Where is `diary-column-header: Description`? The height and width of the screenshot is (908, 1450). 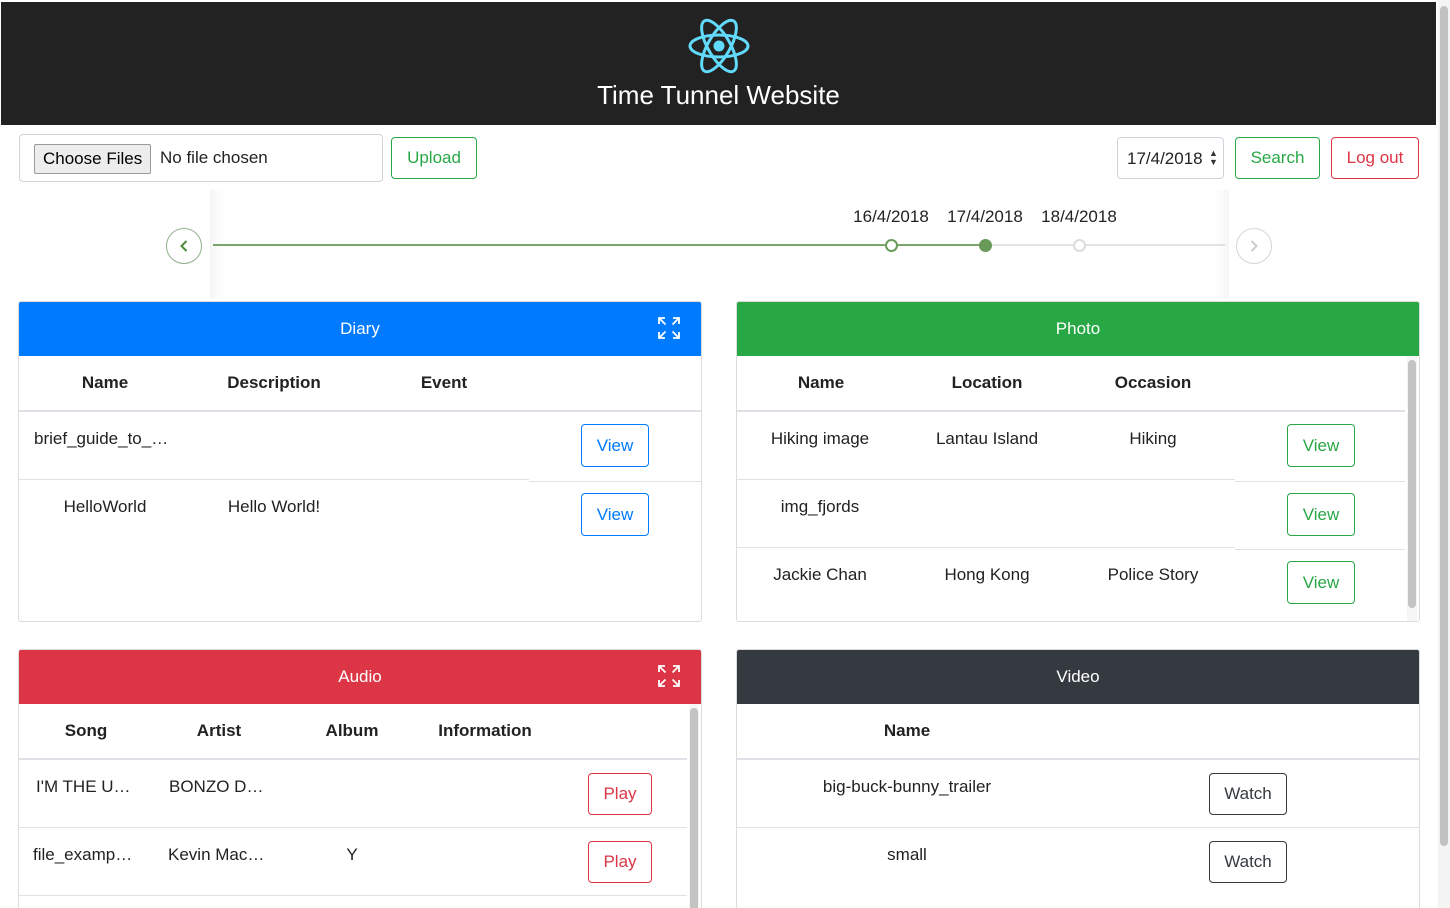
diary-column-header: Description is located at coordinates (274, 382).